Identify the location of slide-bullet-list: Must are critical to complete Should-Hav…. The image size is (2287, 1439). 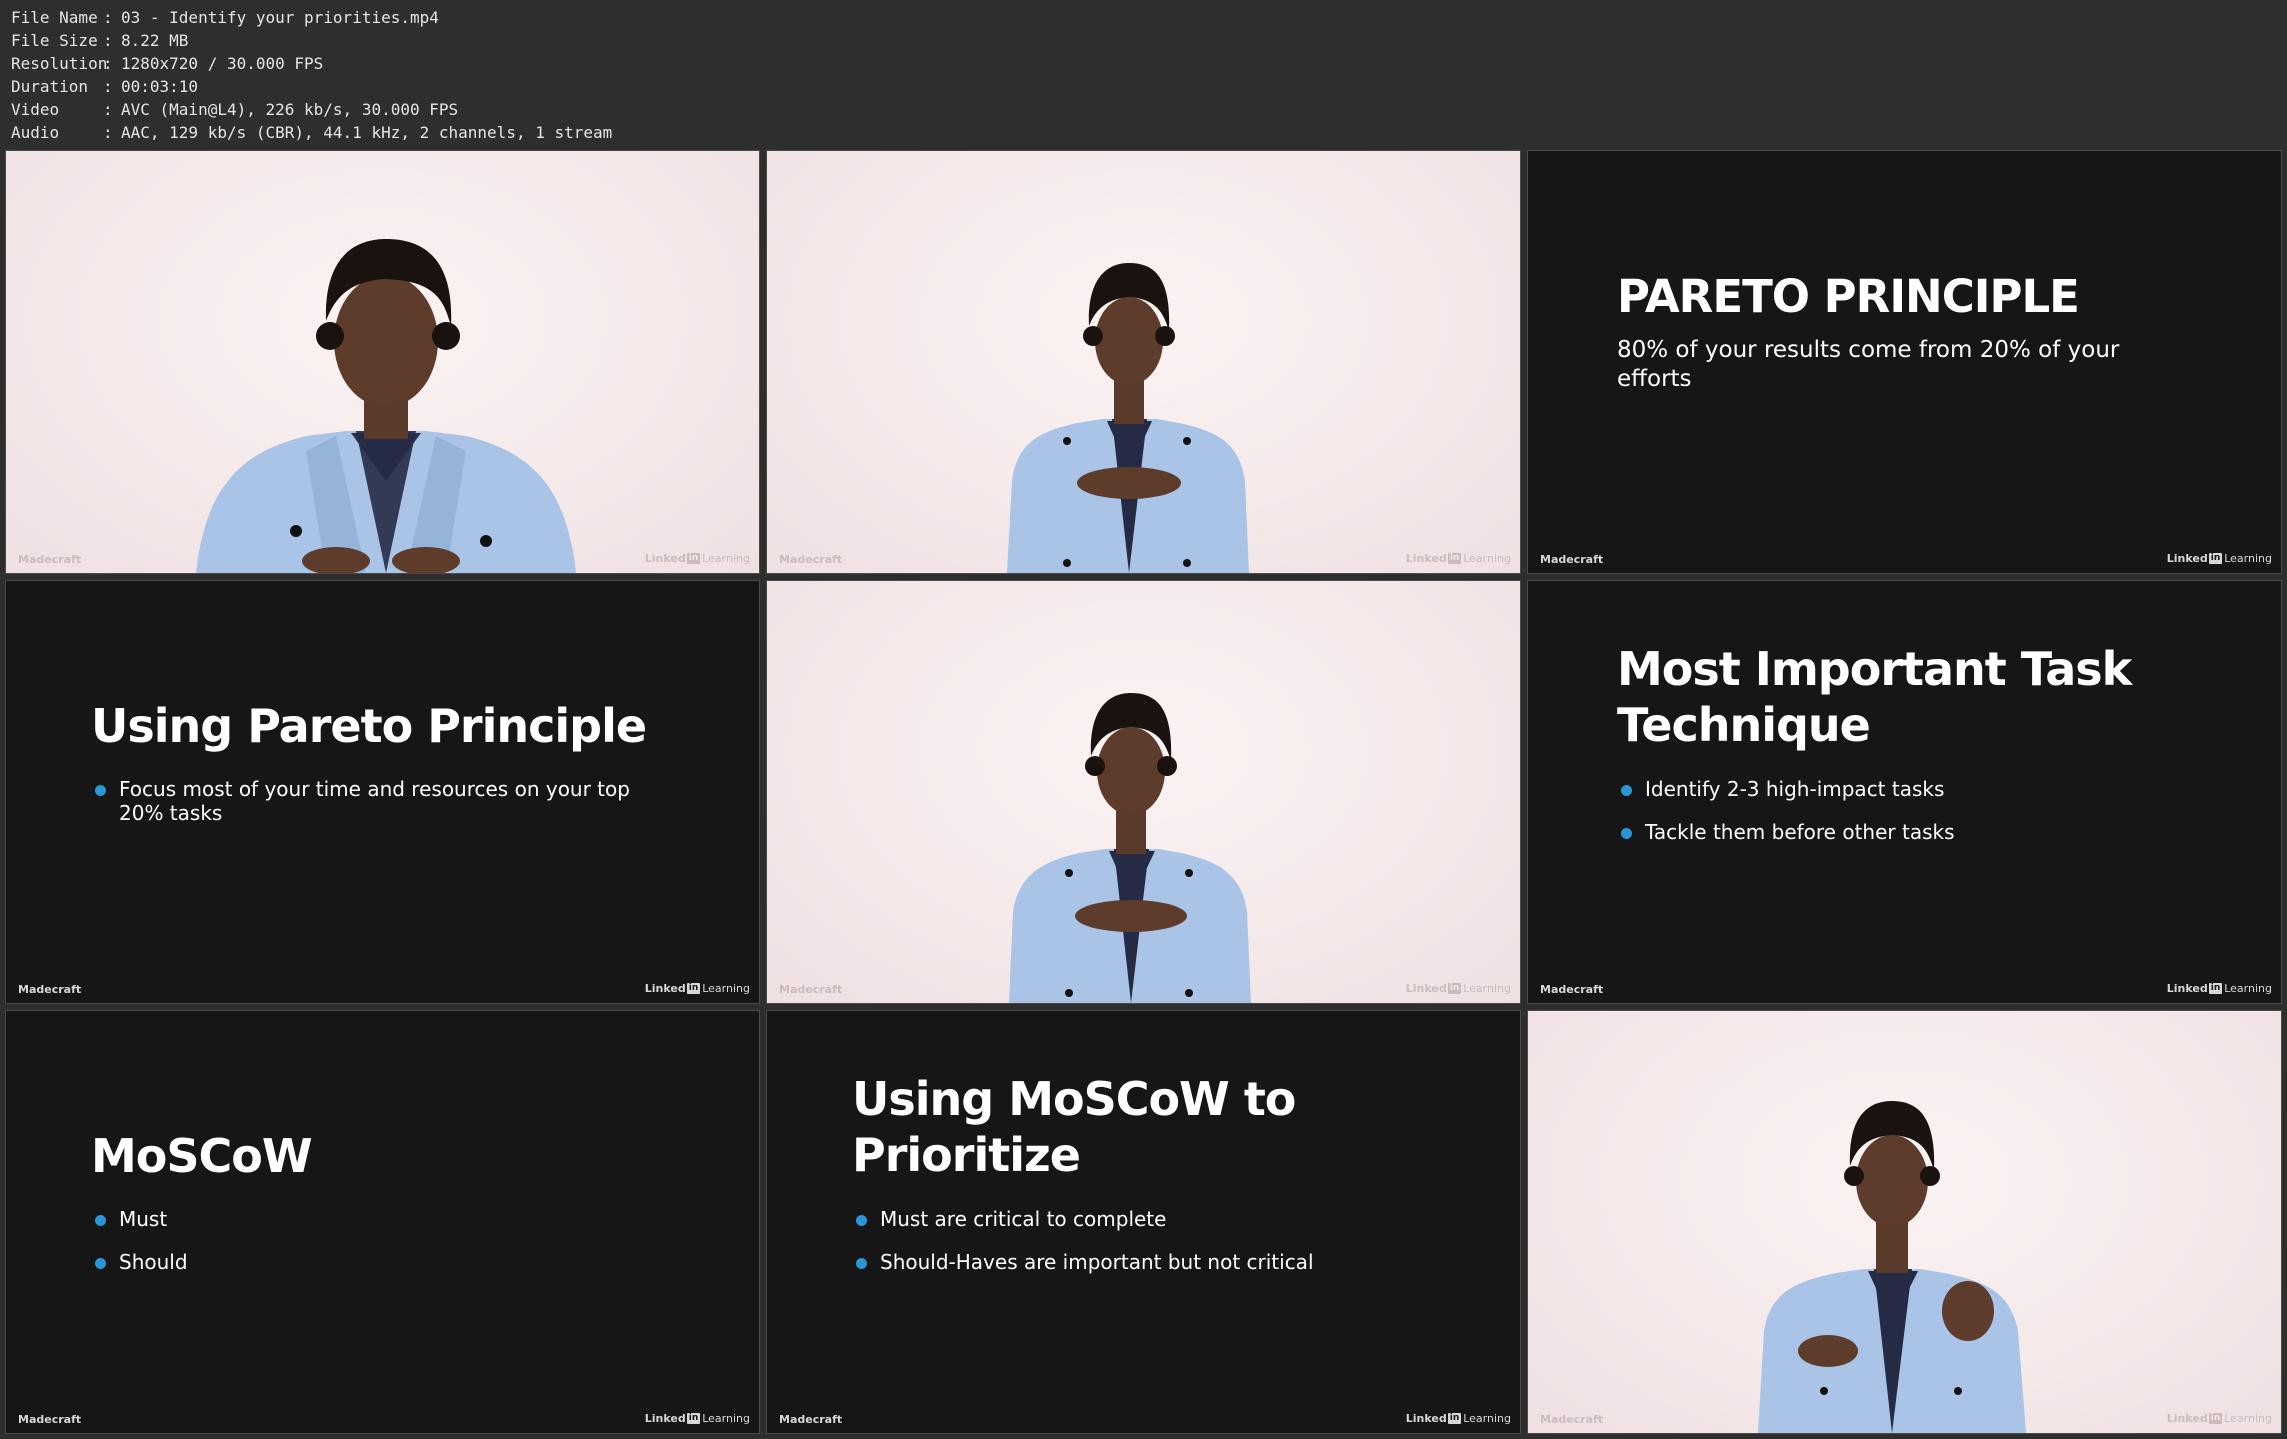
(1152, 1250).